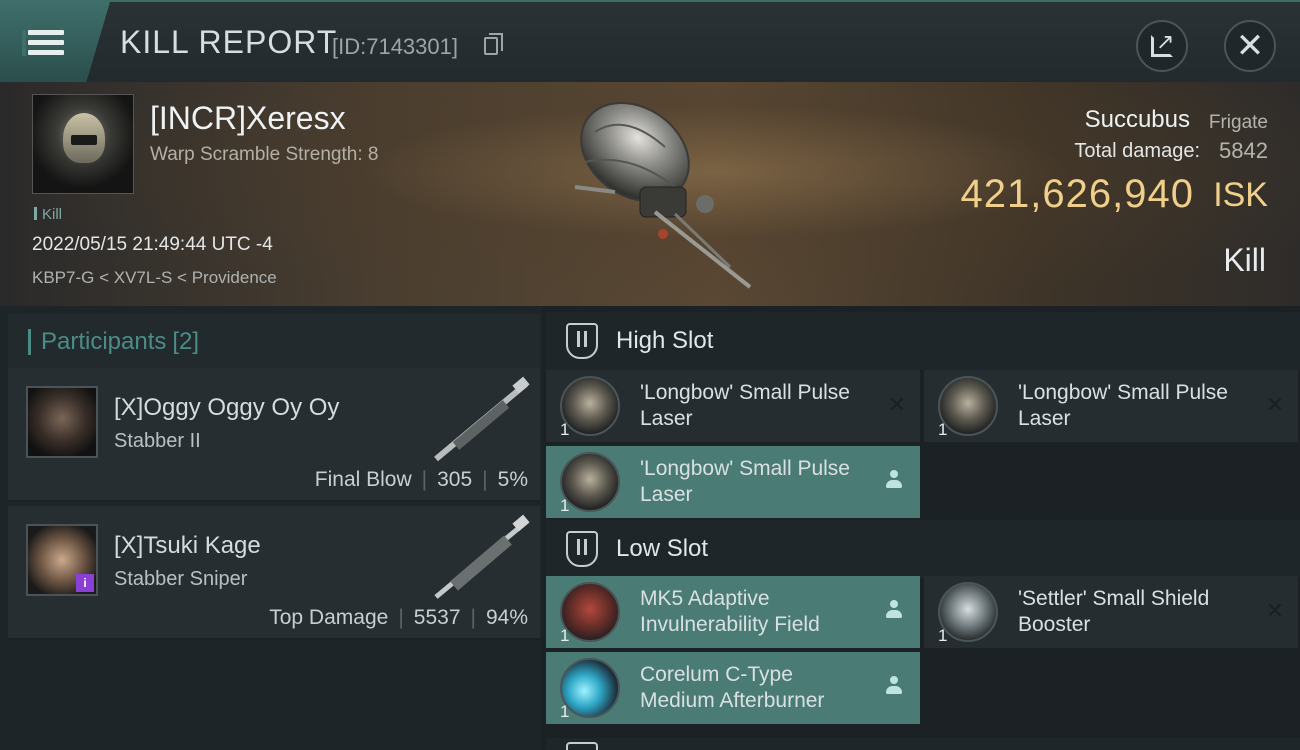 Image resolution: width=1300 pixels, height=750 pixels. What do you see at coordinates (923, 744) in the screenshot?
I see `mid-slot-header-partial` at bounding box center [923, 744].